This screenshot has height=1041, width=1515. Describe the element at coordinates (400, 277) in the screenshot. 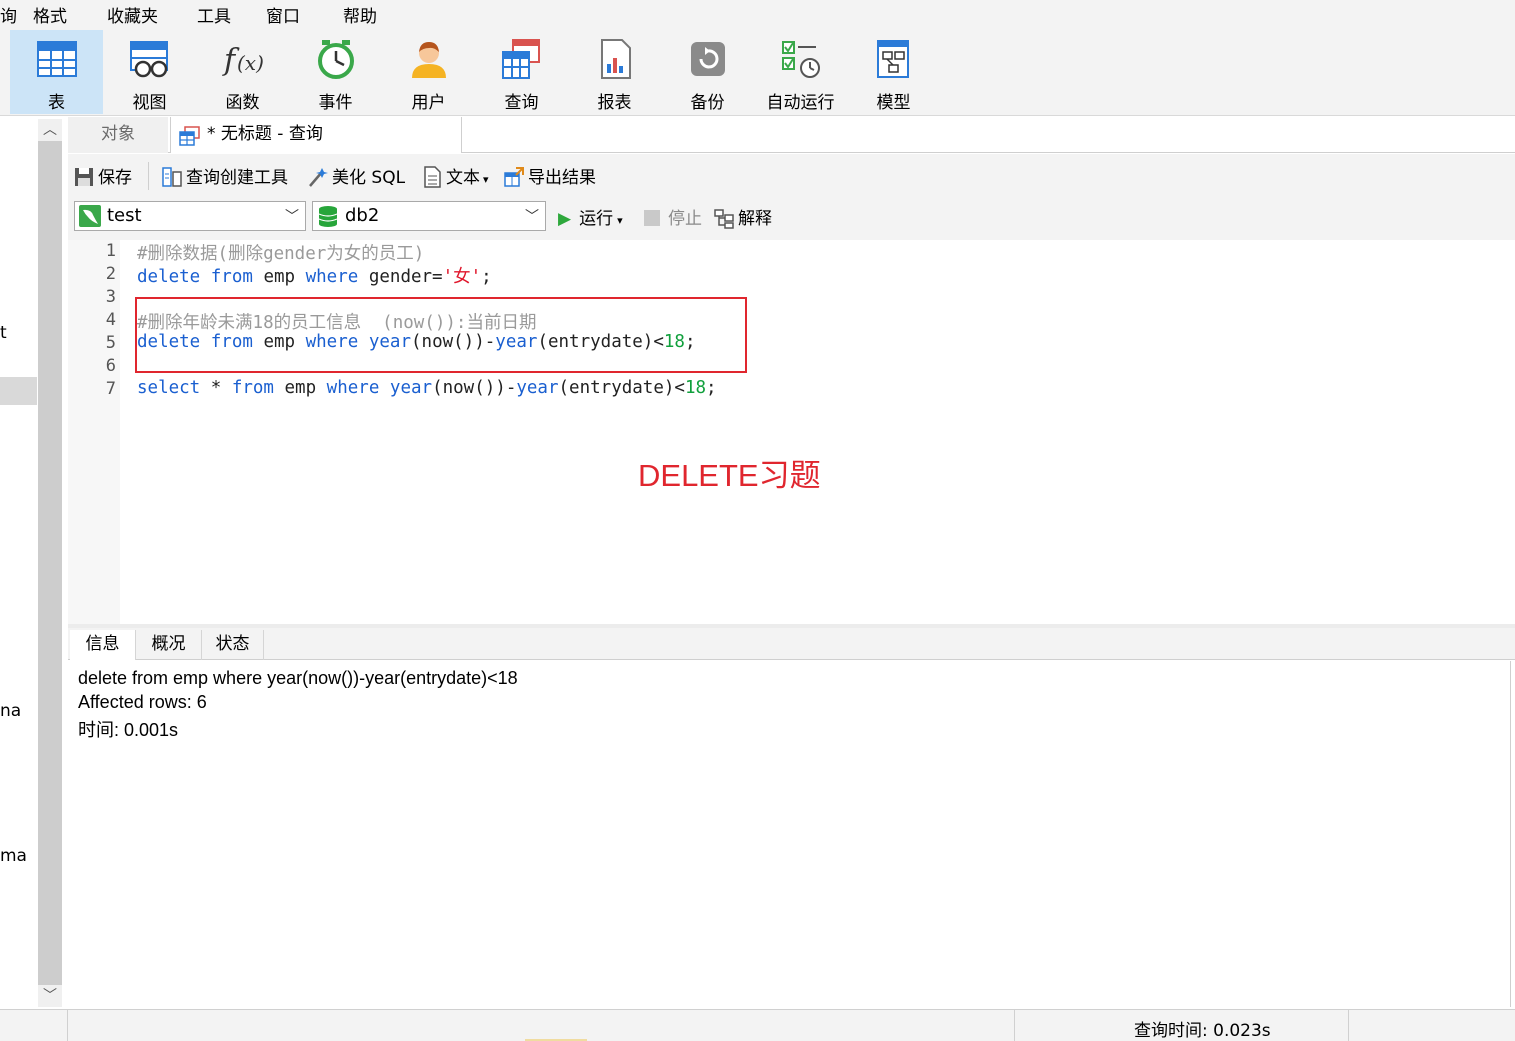

I see `code-token: gender=` at that location.